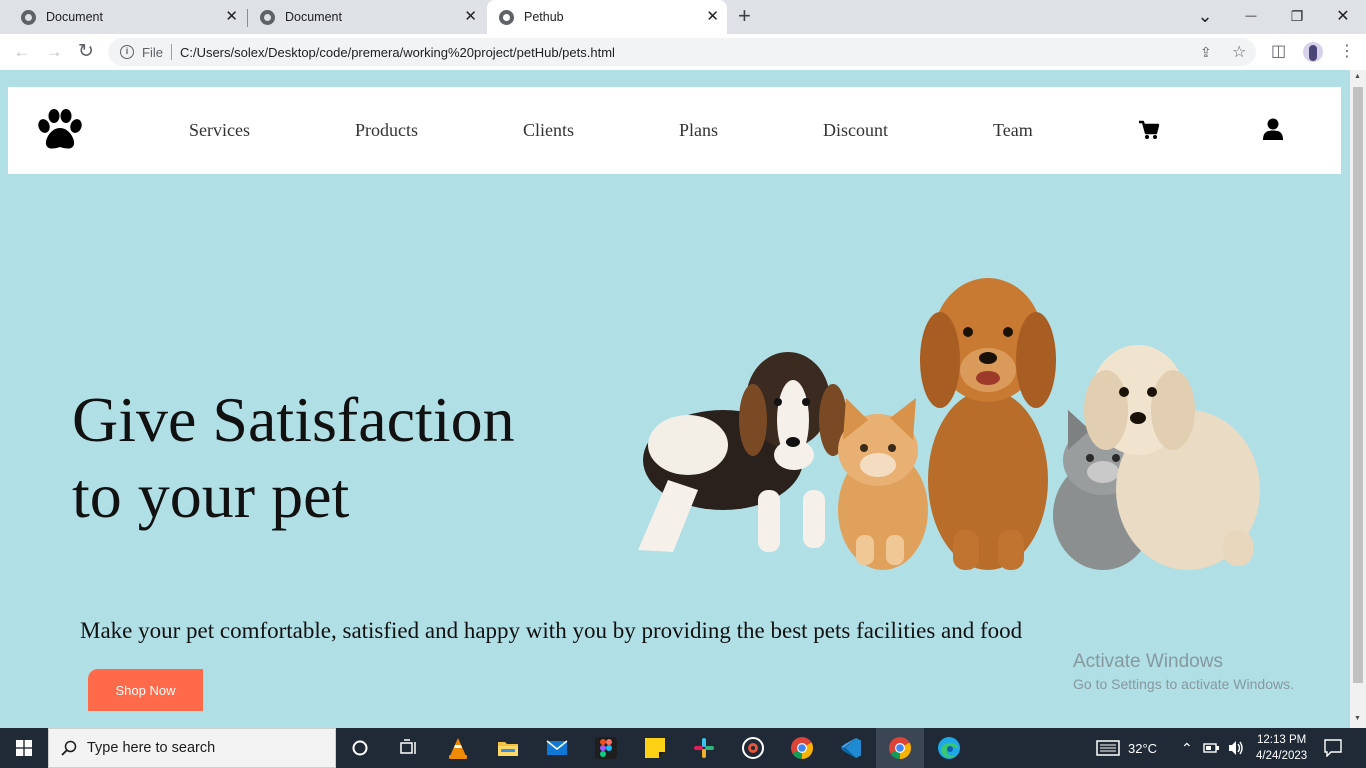 The height and width of the screenshot is (768, 1366). I want to click on tray-overflow-icon: ⌃, so click(1187, 748).